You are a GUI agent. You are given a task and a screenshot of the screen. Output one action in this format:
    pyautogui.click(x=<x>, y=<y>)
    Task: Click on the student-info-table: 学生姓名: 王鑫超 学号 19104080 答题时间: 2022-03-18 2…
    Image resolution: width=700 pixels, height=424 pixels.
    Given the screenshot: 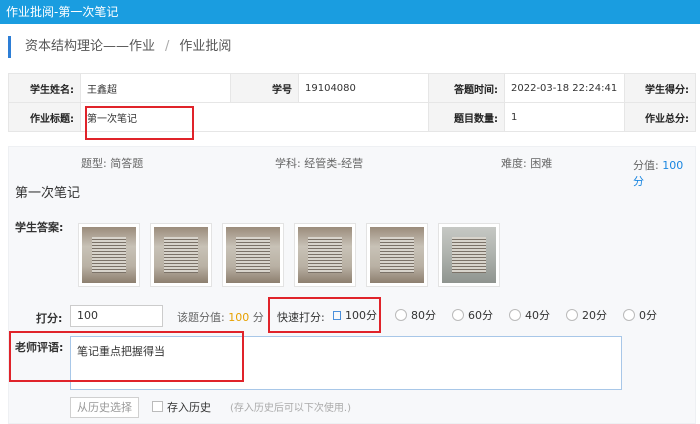 What is the action you would take?
    pyautogui.click(x=352, y=102)
    